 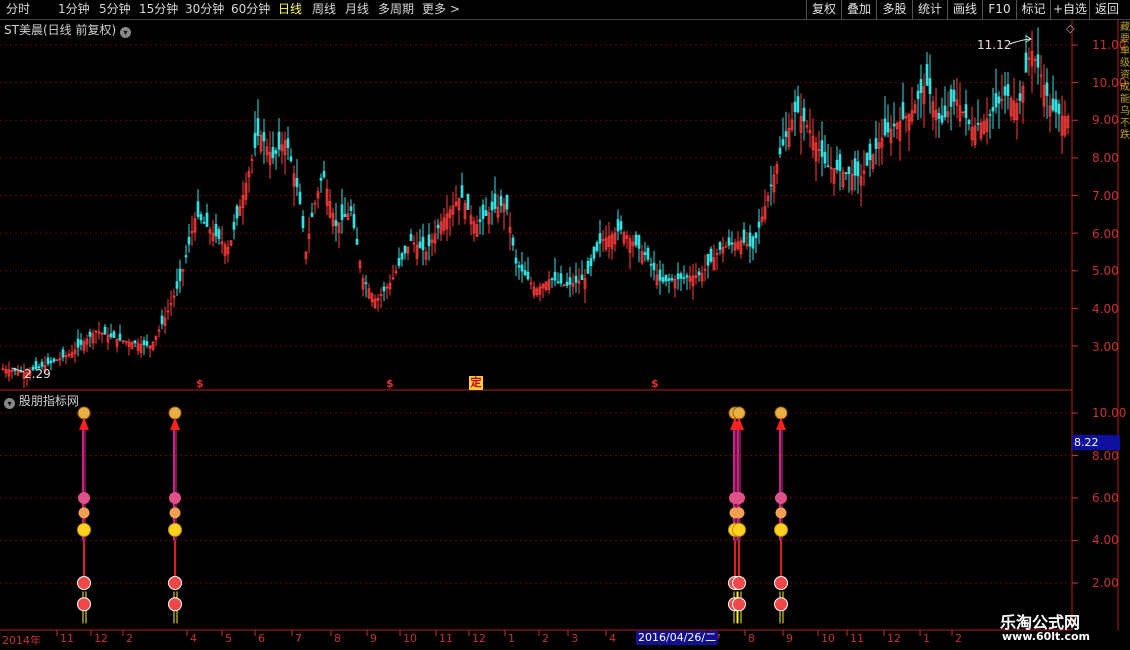 What do you see at coordinates (115, 9) in the screenshot?
I see `period-5min: 5分钟` at bounding box center [115, 9].